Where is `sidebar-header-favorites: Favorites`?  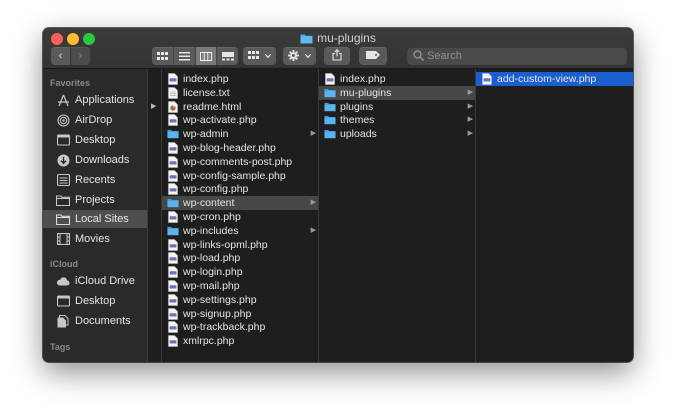 sidebar-header-favorites: Favorites is located at coordinates (70, 83).